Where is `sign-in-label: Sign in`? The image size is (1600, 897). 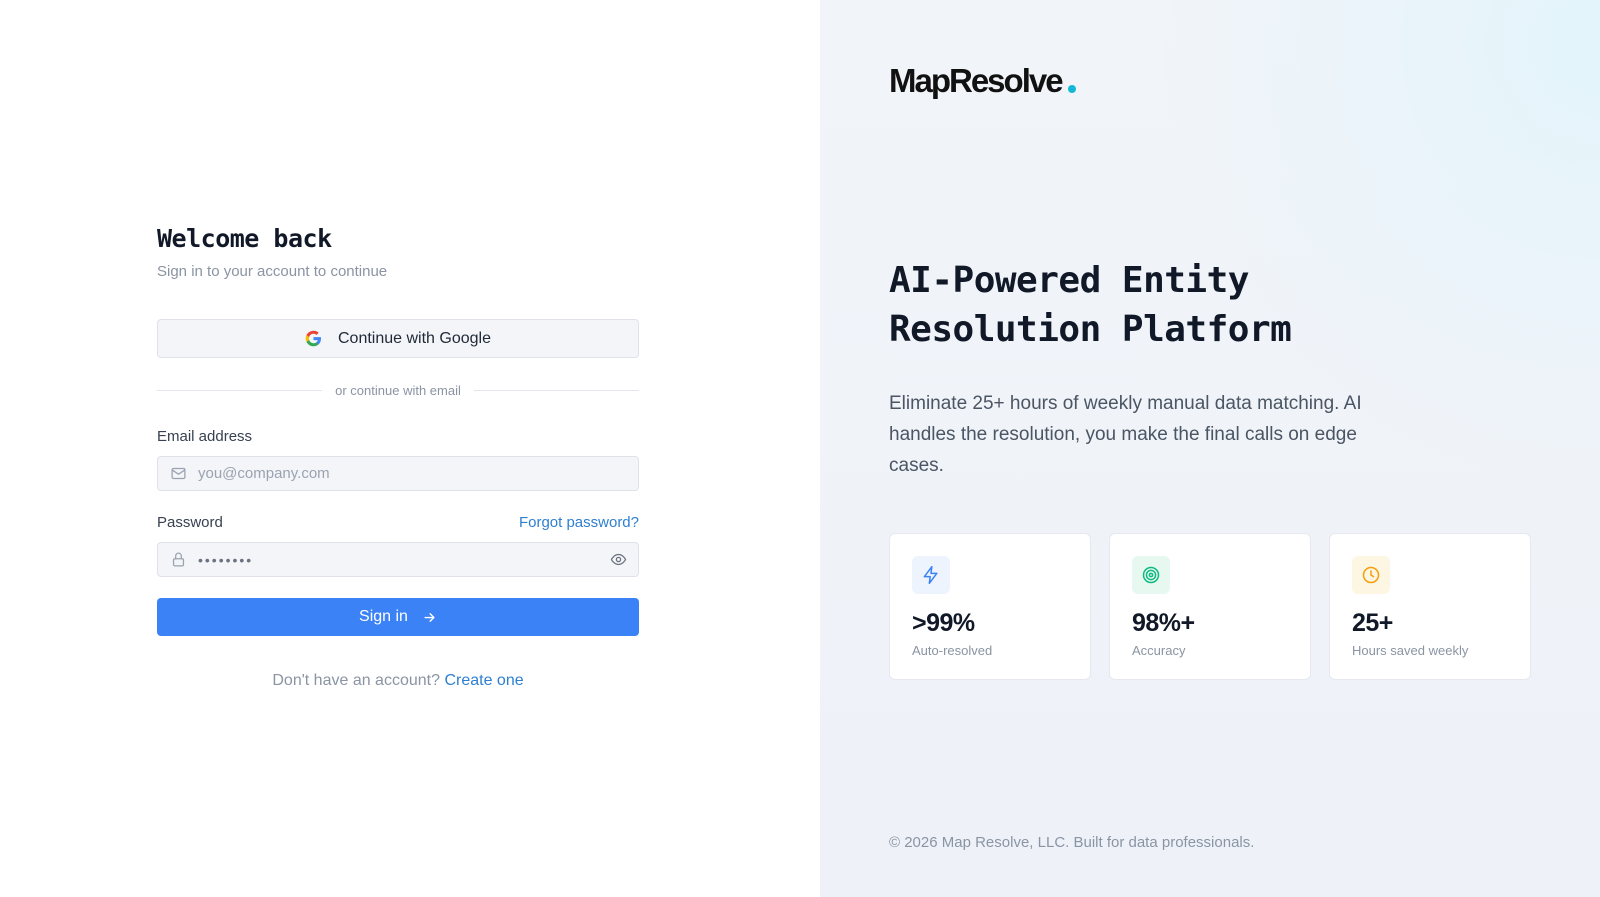 sign-in-label: Sign in is located at coordinates (383, 616).